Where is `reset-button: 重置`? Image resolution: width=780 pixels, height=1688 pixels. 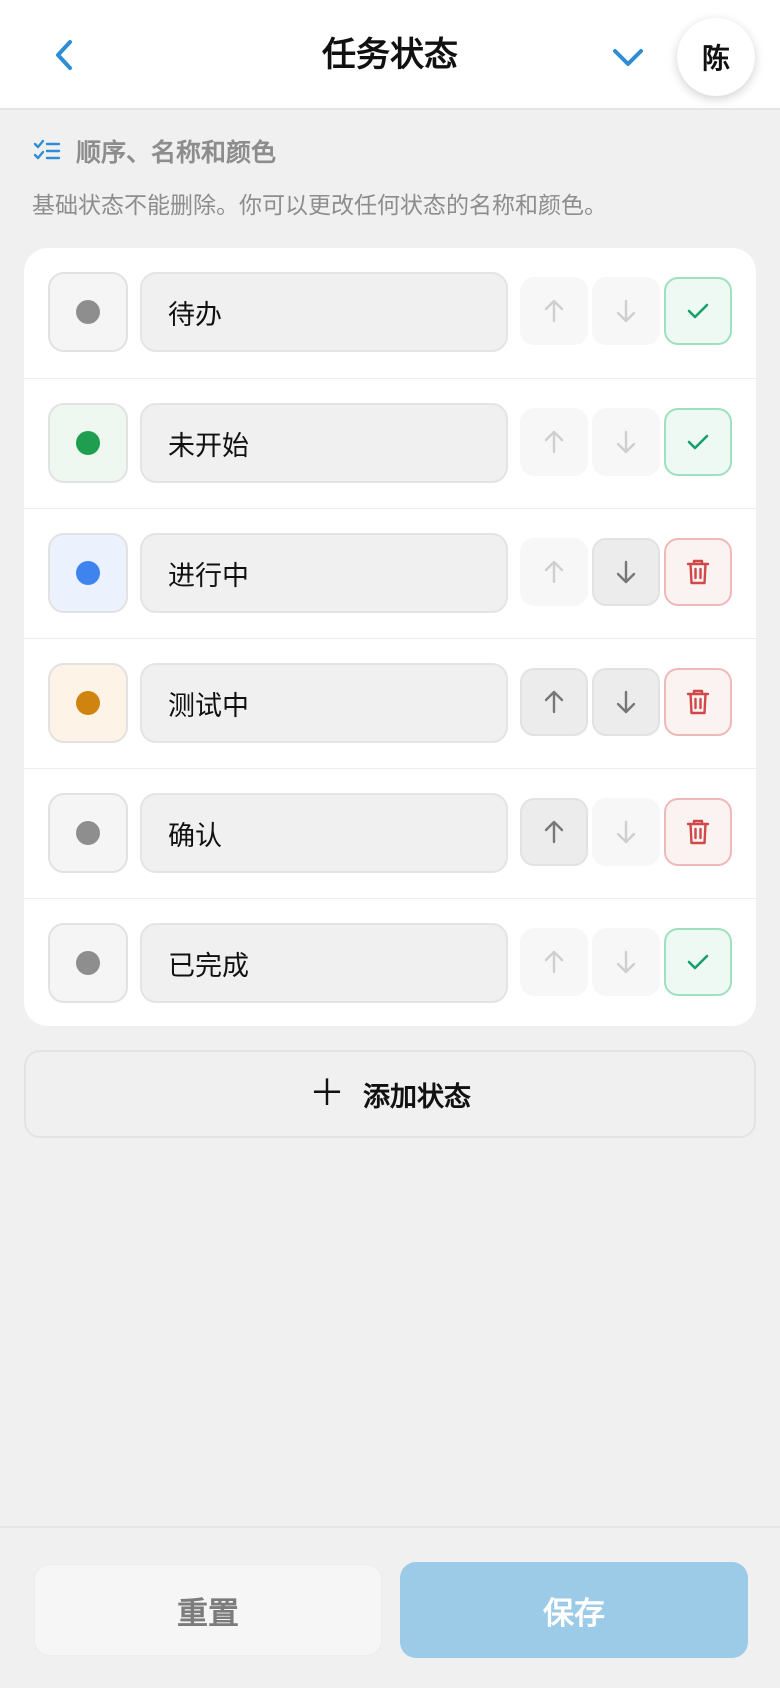
reset-button: 重置 is located at coordinates (208, 1610).